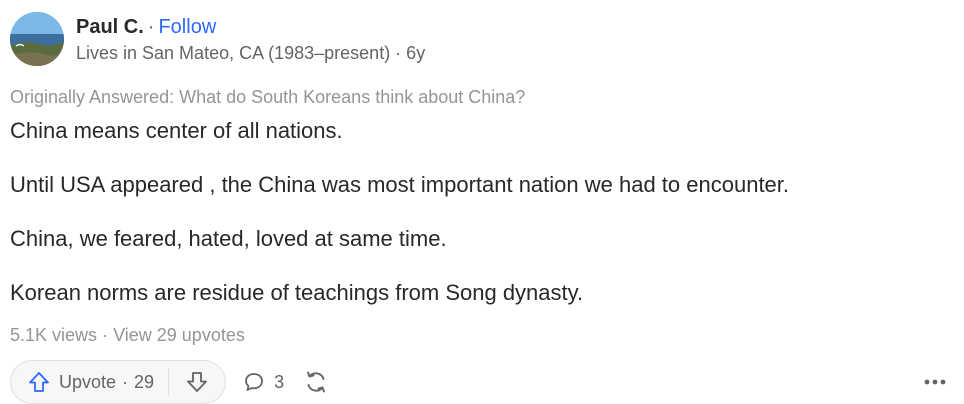 The width and height of the screenshot is (964, 404). I want to click on share-button, so click(316, 382).